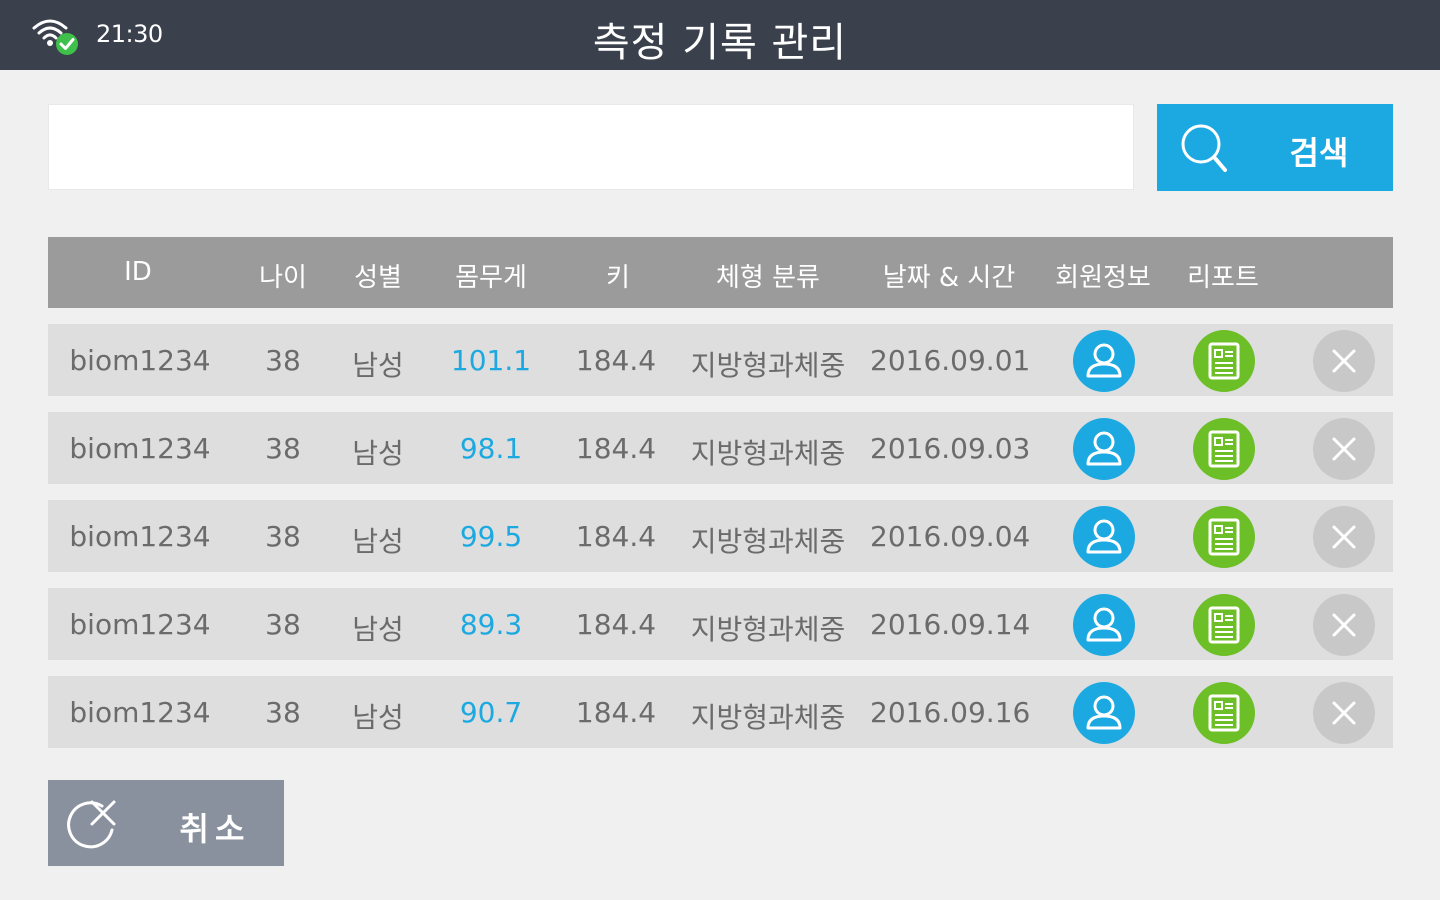 The width and height of the screenshot is (1440, 900). Describe the element at coordinates (91, 824) in the screenshot. I see `cancel-icon` at that location.